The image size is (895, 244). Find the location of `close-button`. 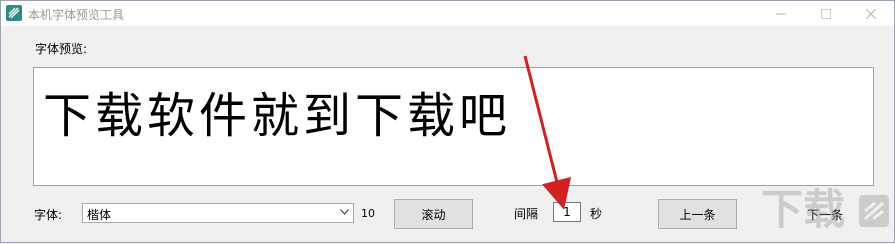

close-button is located at coordinates (870, 13).